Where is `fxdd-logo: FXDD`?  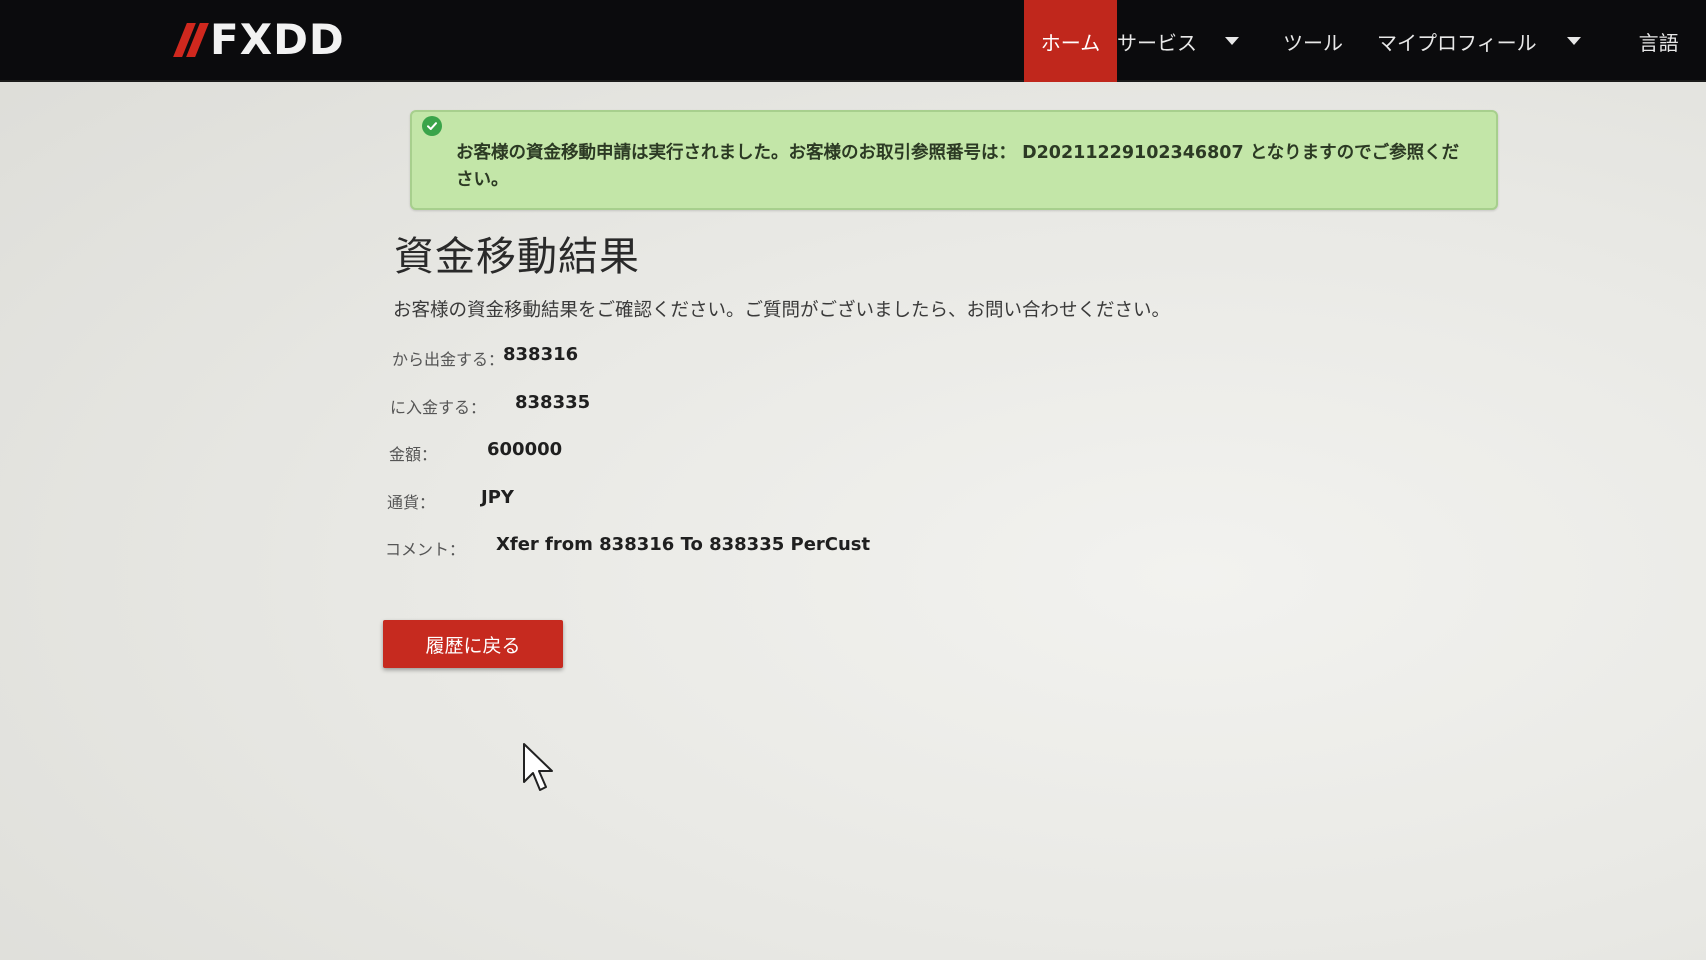 fxdd-logo: FXDD is located at coordinates (259, 39).